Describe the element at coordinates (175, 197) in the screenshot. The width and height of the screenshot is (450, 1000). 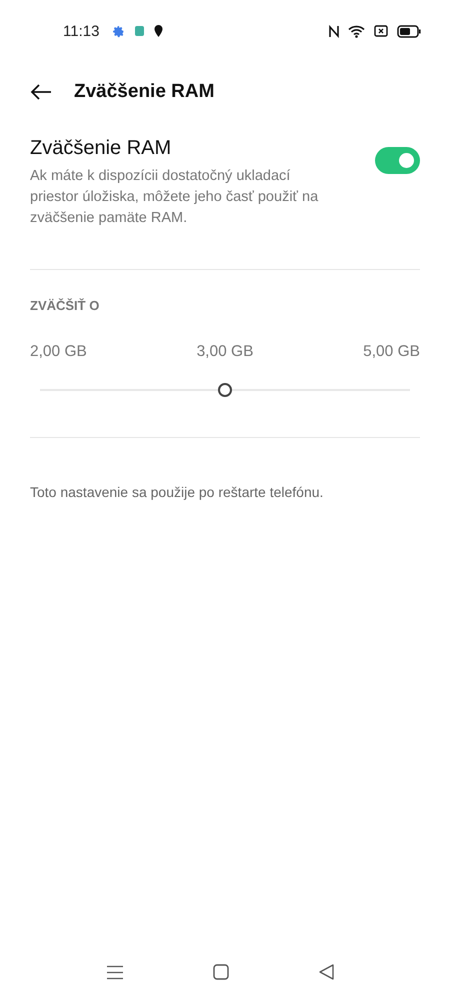
I see `setting-description: Ak máte k dispozícii dostatočný ukladací priestor úložiska, môžete jeho časť použiť na zväčšenie pamäte RAM.` at that location.